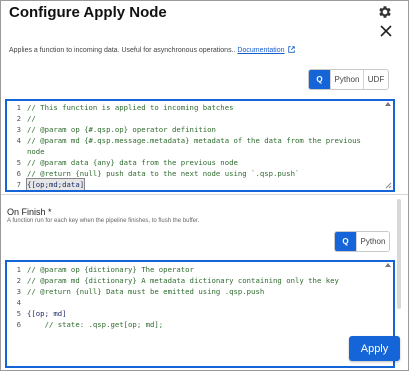 This screenshot has height=371, width=409. What do you see at coordinates (386, 31) in the screenshot?
I see `close-icon` at bounding box center [386, 31].